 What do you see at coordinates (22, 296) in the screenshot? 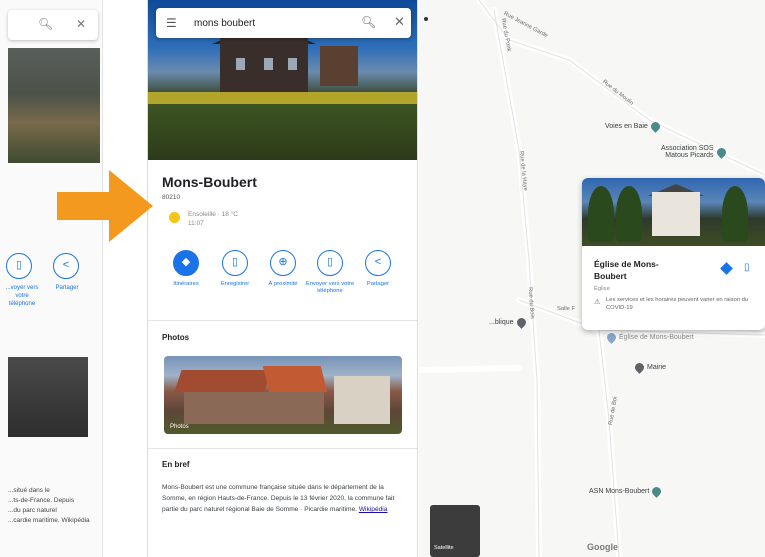
I see `send-to-phone-label: ...voyer vers votre téléphone` at bounding box center [22, 296].